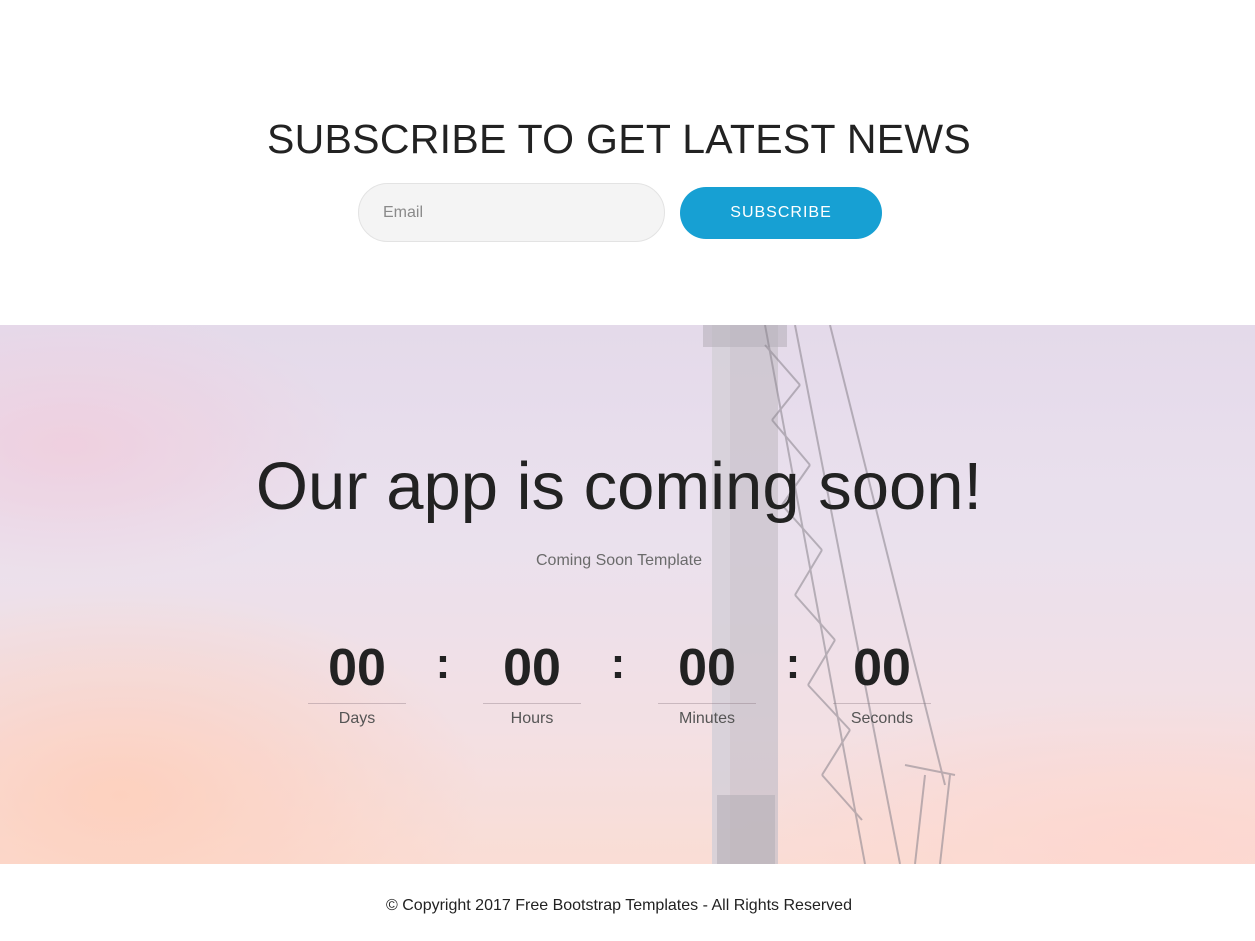  I want to click on countdown-days-label: Days, so click(357, 718).